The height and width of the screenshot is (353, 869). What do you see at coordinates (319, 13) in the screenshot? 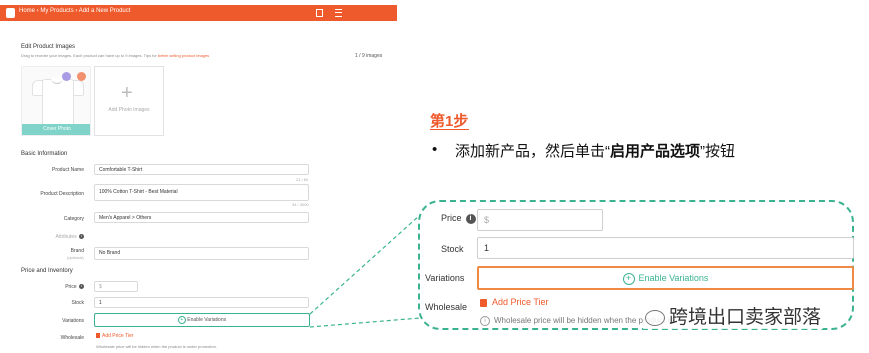
I see `notification-icon` at bounding box center [319, 13].